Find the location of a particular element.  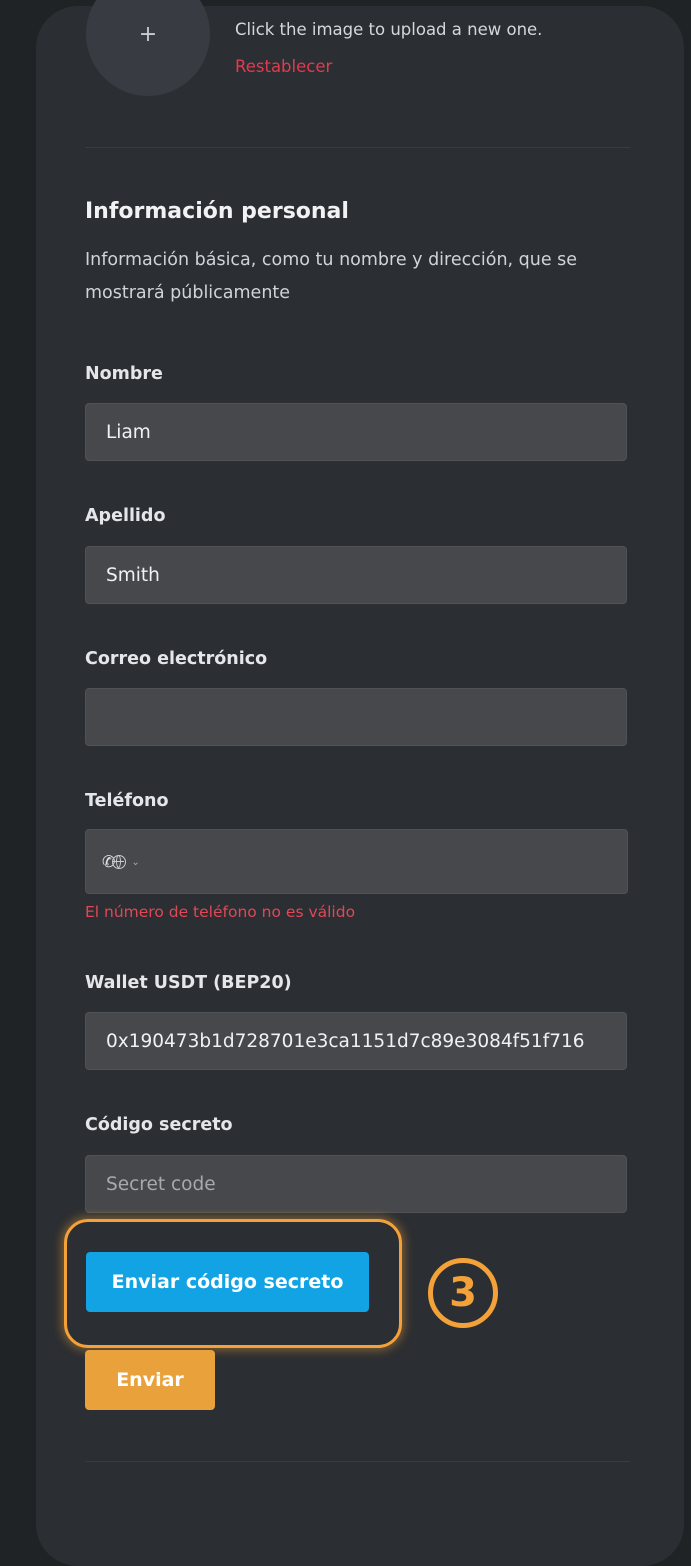

reset-avatar-link: Restablecer is located at coordinates (283, 66).